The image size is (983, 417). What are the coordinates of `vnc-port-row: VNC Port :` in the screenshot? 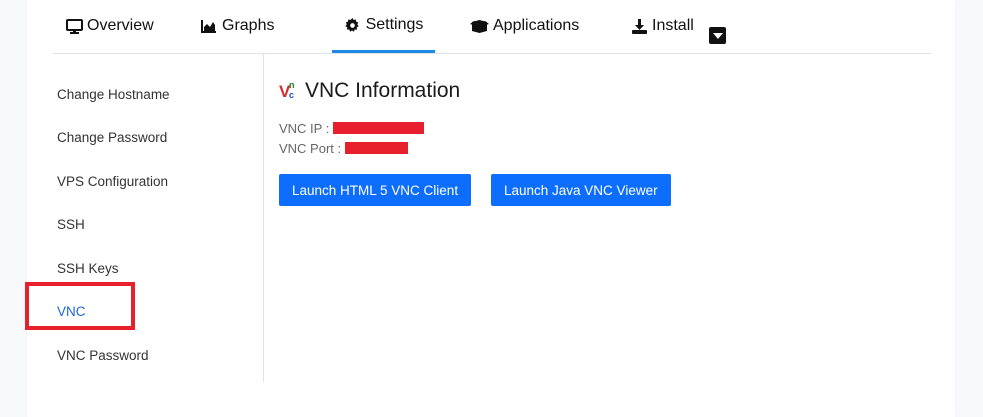 It's located at (599, 148).